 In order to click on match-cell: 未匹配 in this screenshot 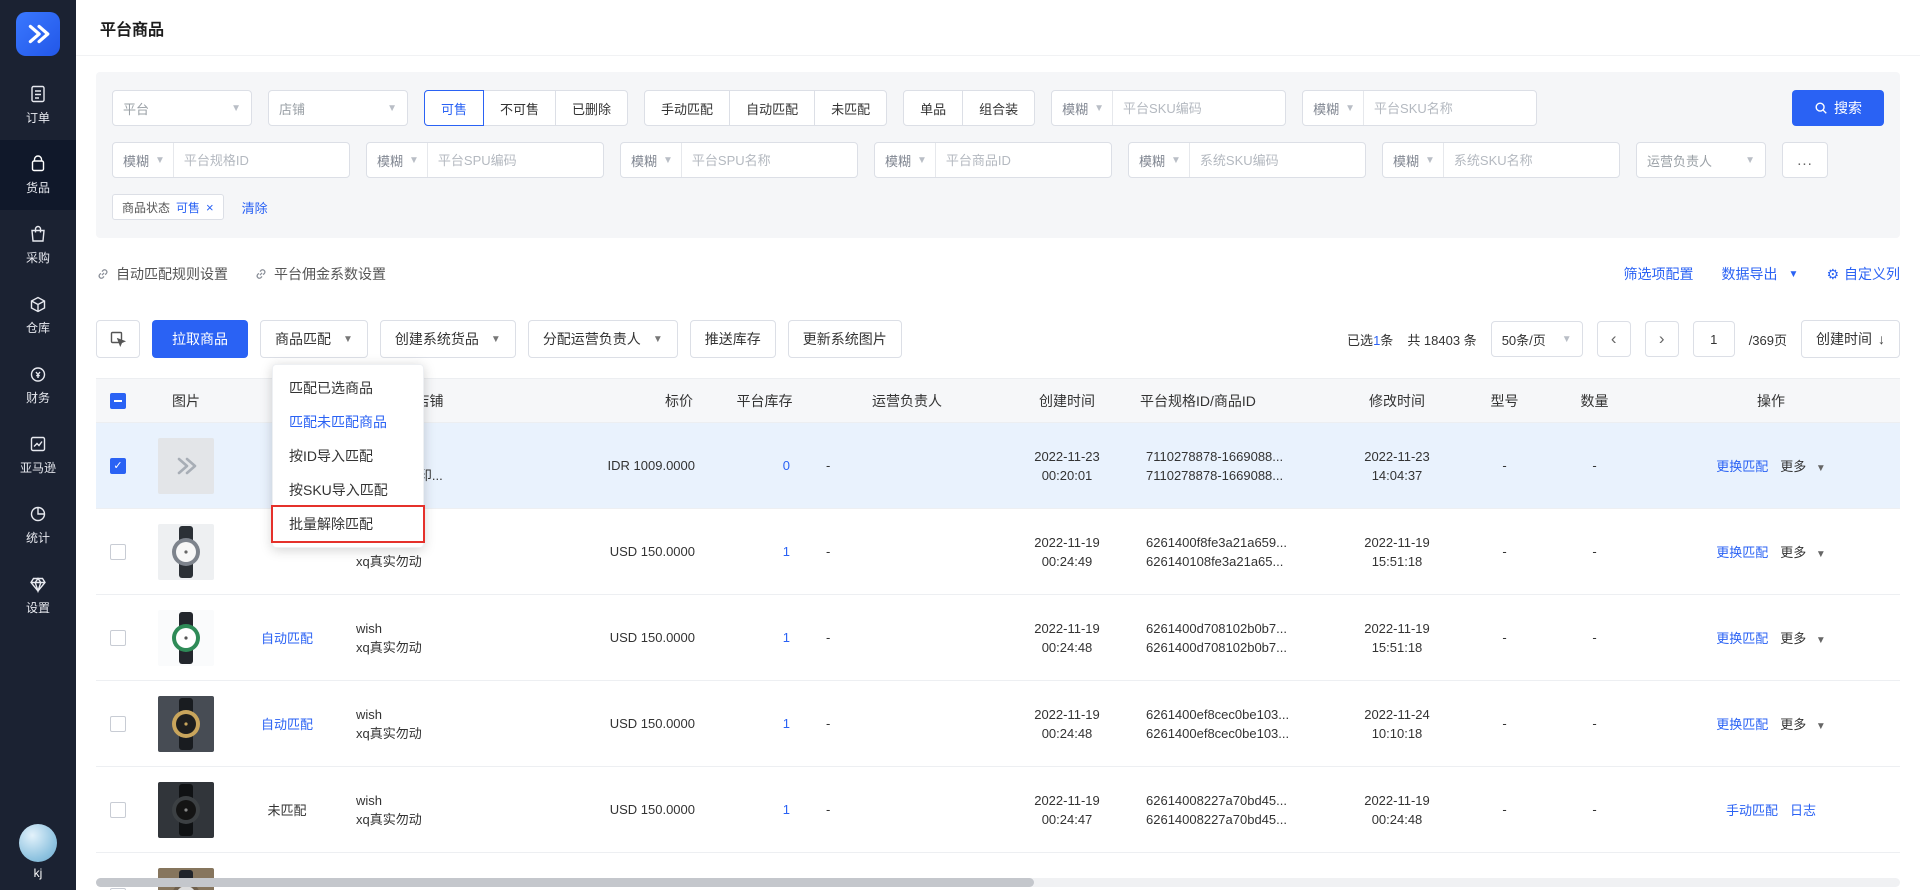, I will do `click(287, 809)`.